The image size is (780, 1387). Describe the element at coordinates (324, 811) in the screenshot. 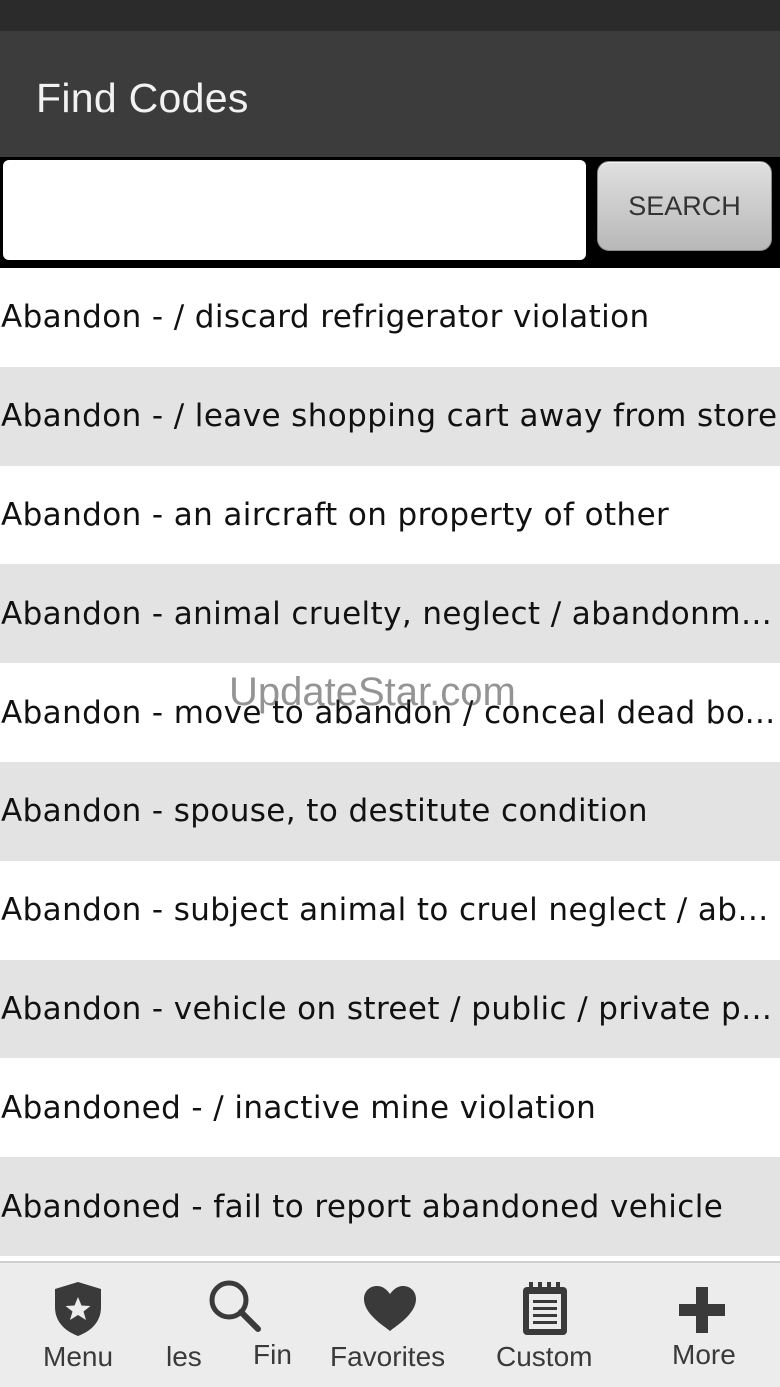

I see `list-item-label: Abandon - spouse, to destitute condition` at that location.